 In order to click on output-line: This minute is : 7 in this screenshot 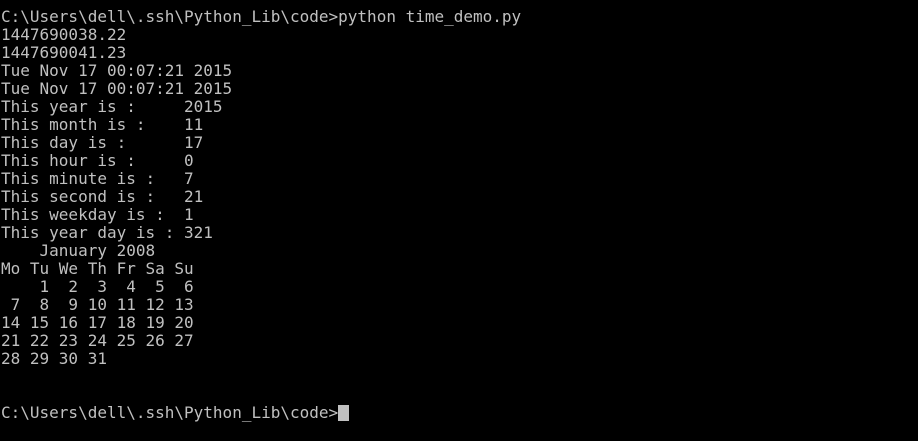, I will do `click(97, 178)`.